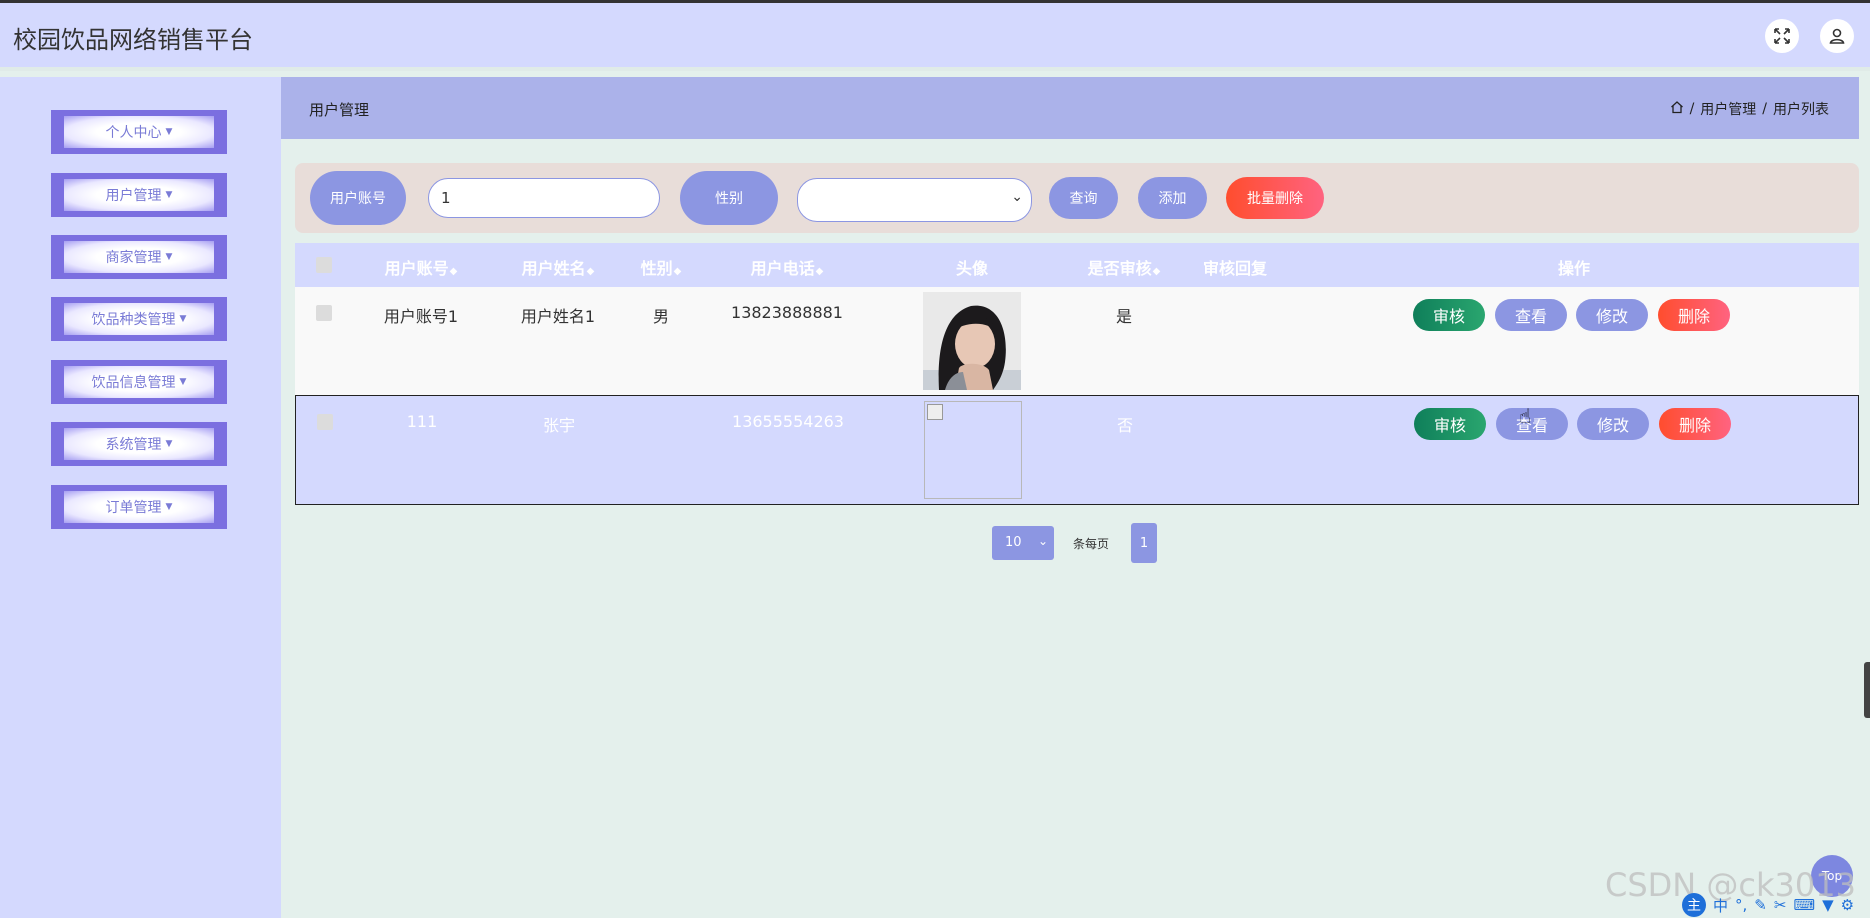 The image size is (1870, 918). I want to click on ime-toolbar: 主 中 °, ✎ ✂ ⌨ ▼ ⚙, so click(1776, 905).